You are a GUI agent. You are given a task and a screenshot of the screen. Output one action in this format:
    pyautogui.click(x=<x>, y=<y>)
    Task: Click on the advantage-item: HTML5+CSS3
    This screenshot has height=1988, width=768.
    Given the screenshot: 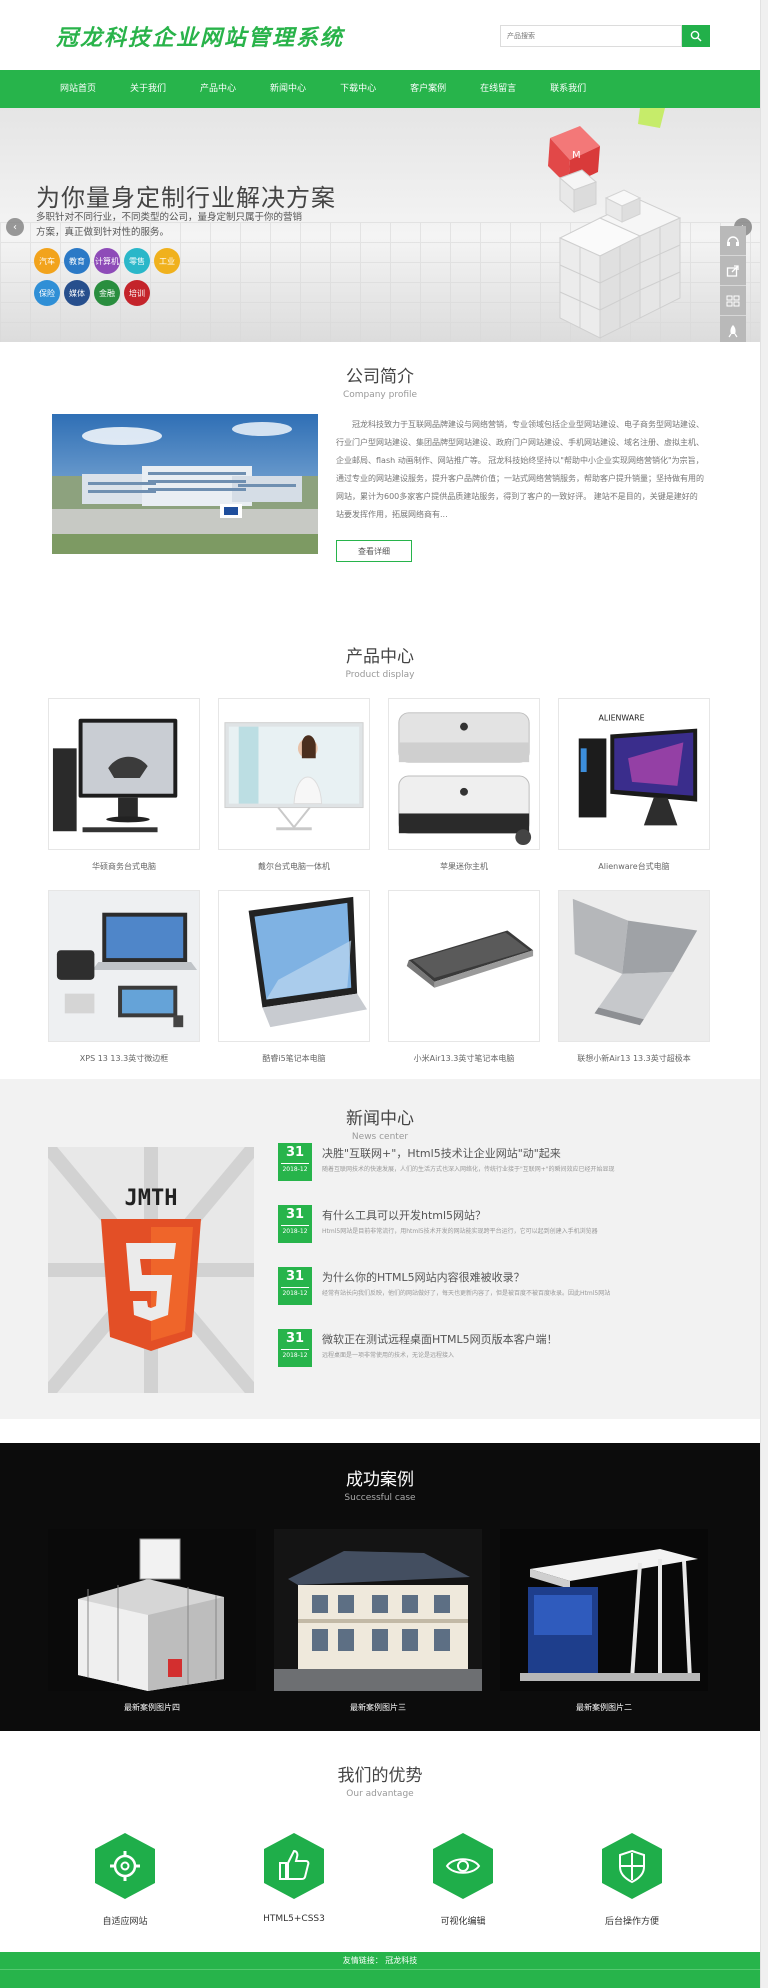 What is the action you would take?
    pyautogui.click(x=294, y=1877)
    